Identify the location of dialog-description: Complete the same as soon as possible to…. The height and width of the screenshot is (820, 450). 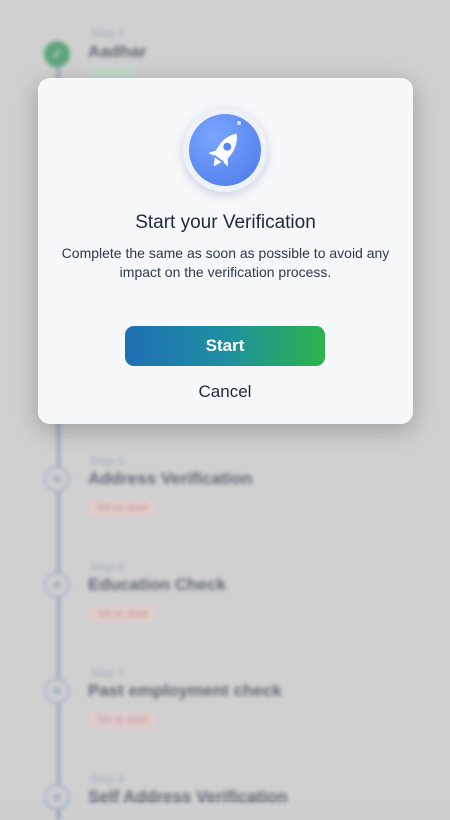
(225, 262).